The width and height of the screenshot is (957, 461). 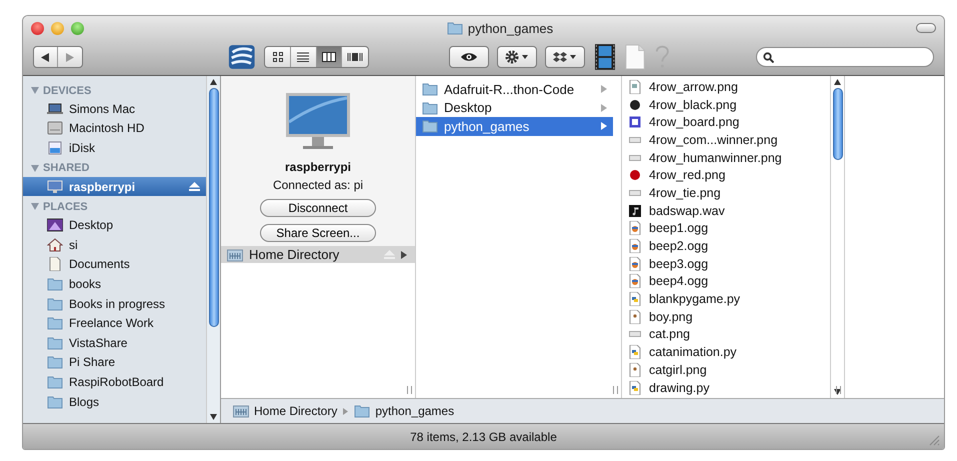 What do you see at coordinates (729, 193) in the screenshot?
I see `file-row: 4row_tie.png` at bounding box center [729, 193].